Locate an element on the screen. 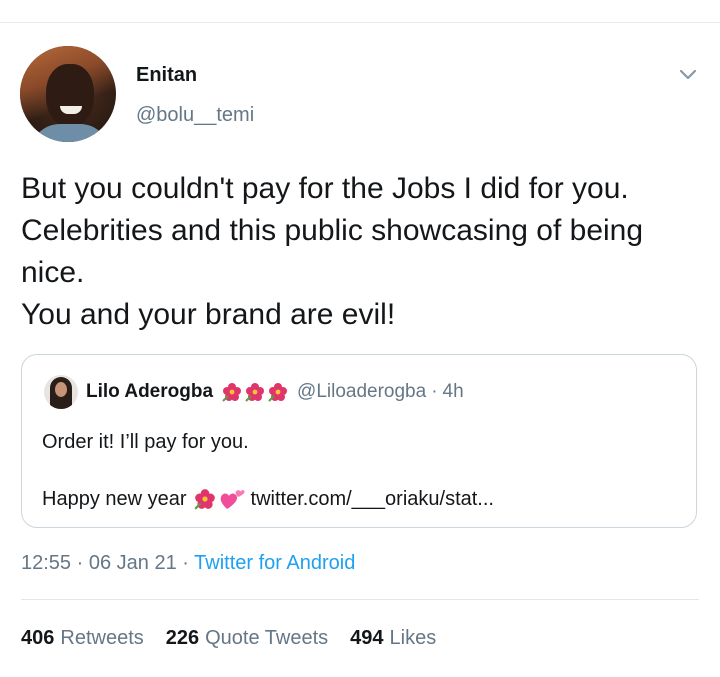  tweet-text-line: nice. is located at coordinates (53, 272).